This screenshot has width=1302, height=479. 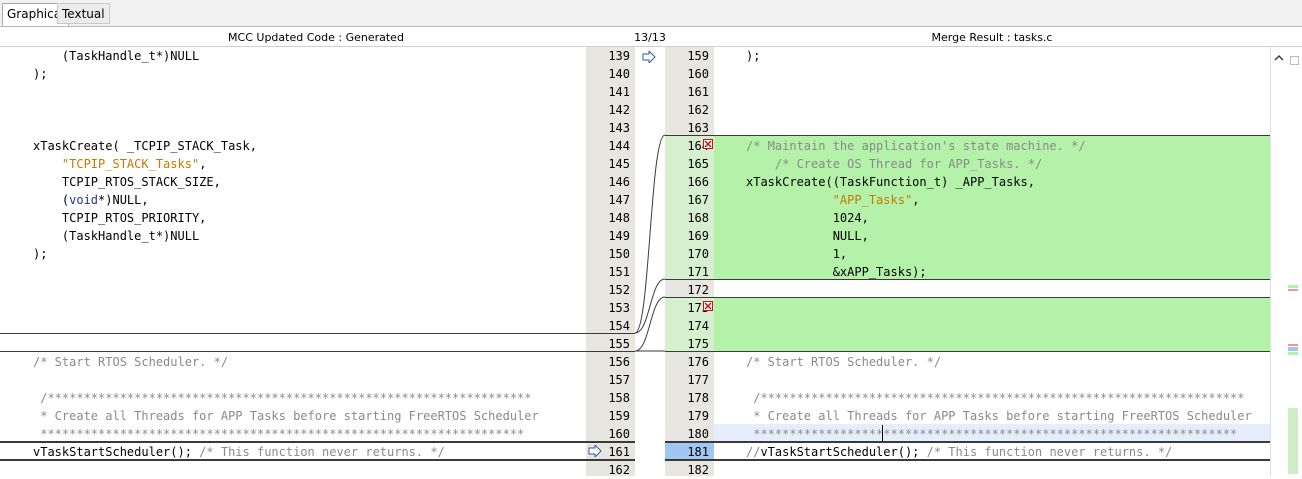 What do you see at coordinates (698, 434) in the screenshot?
I see `right-line-number: 180` at bounding box center [698, 434].